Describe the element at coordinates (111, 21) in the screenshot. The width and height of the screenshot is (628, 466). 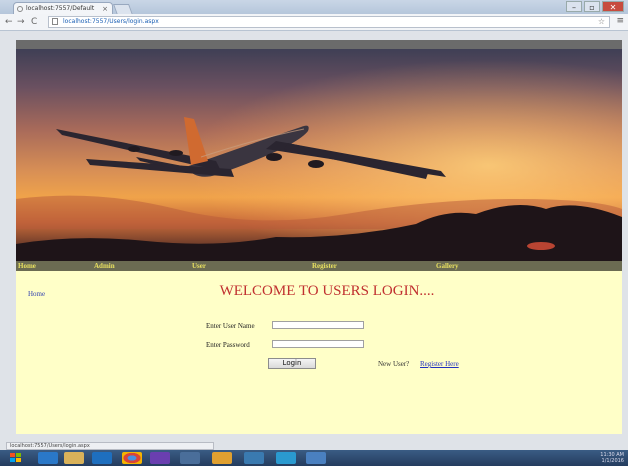
I see `address-text: localhost:7557/Users/login.aspx` at that location.